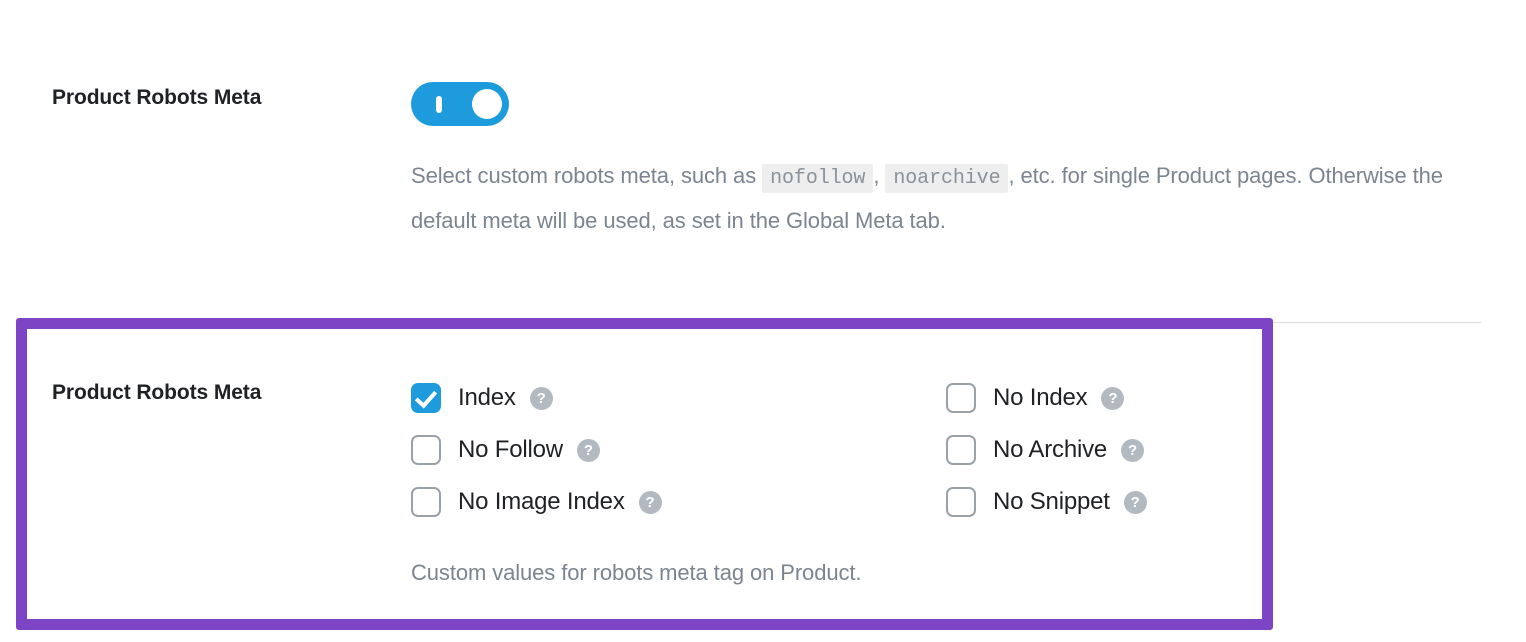 The image size is (1526, 642). What do you see at coordinates (961, 450) in the screenshot?
I see `checkbox-no-archive` at bounding box center [961, 450].